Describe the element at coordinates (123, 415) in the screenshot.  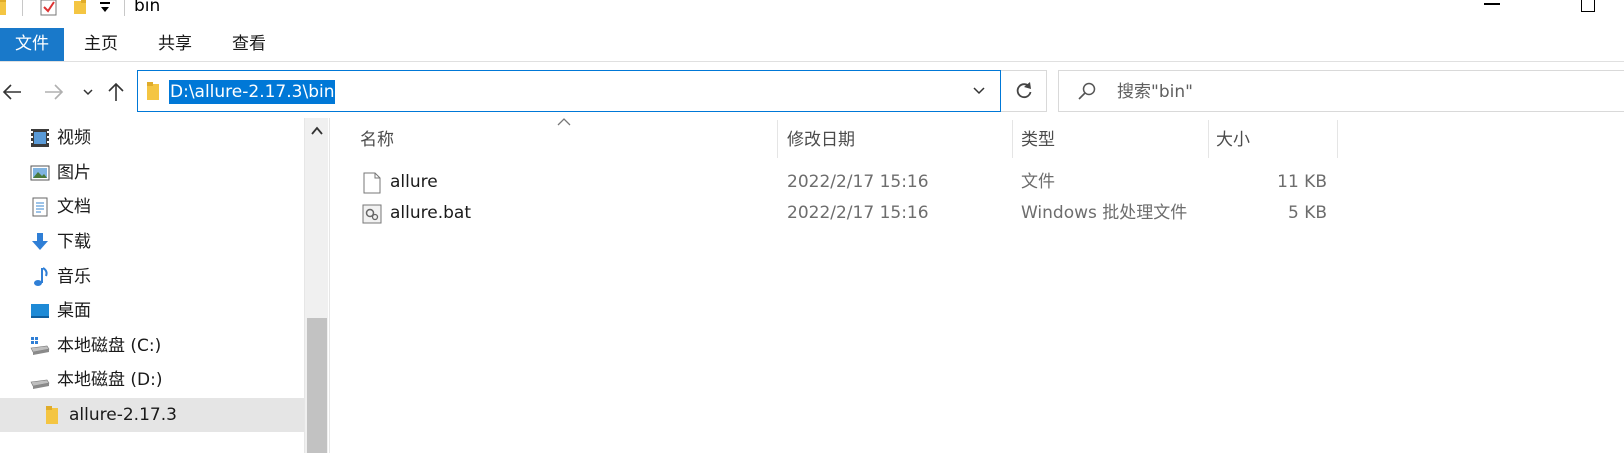
I see `nav-label: allure-2.17.3` at that location.